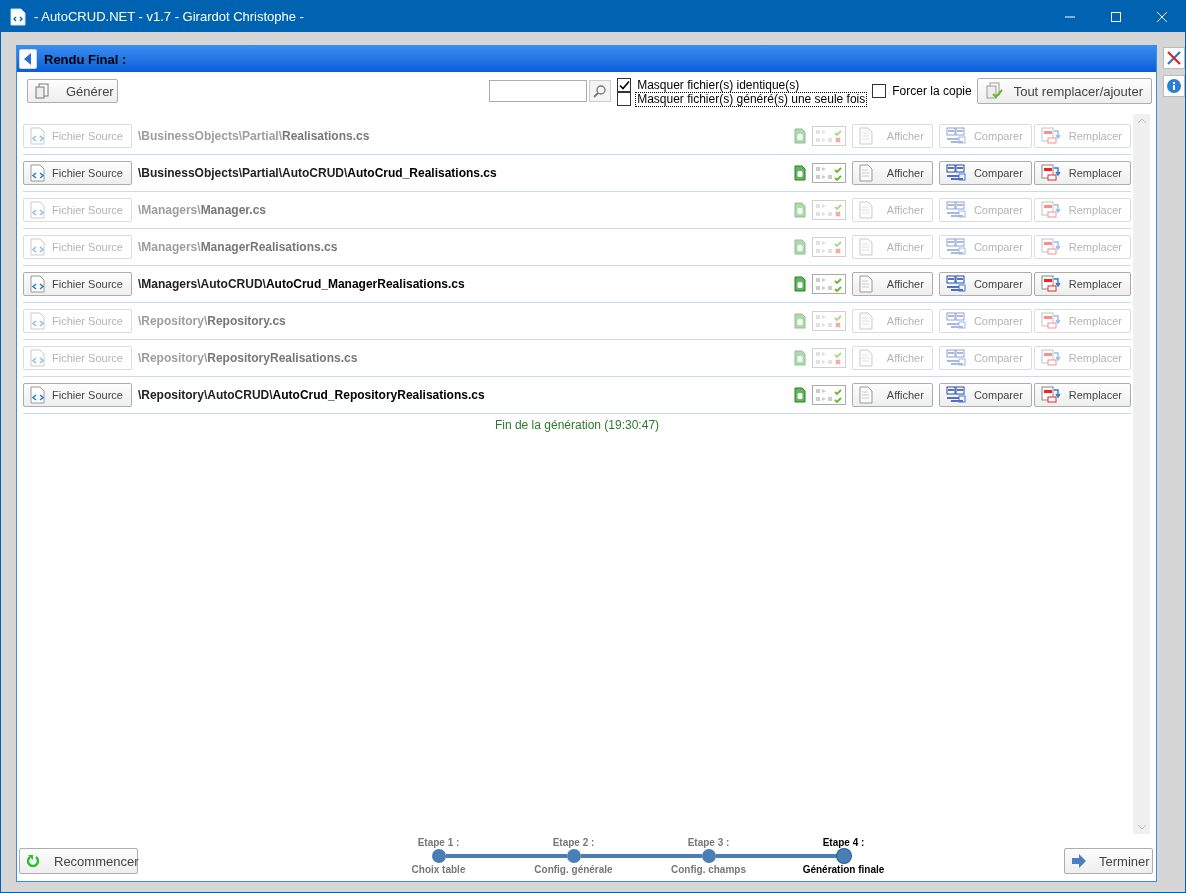 This screenshot has width=1186, height=893. Describe the element at coordinates (438, 842) in the screenshot. I see `step-title: Etape 1 :` at that location.